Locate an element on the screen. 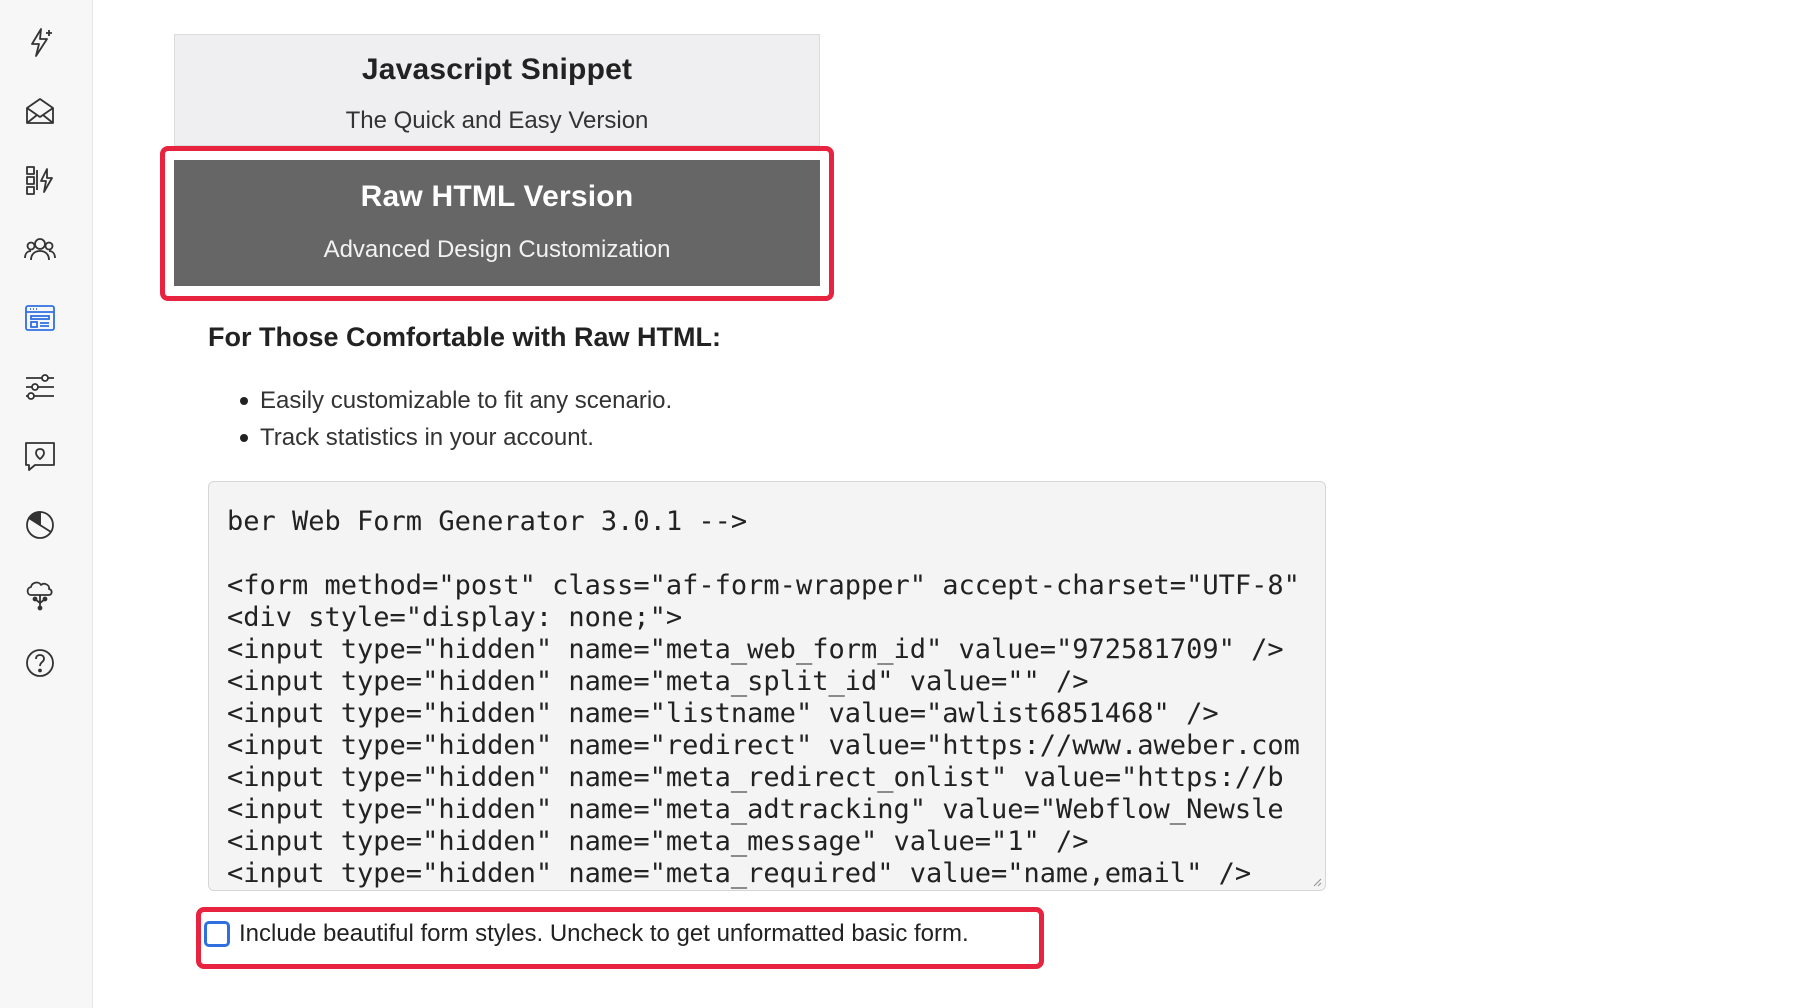 The image size is (1800, 1008). feature-item: Track statistics in your account. is located at coordinates (455, 437).